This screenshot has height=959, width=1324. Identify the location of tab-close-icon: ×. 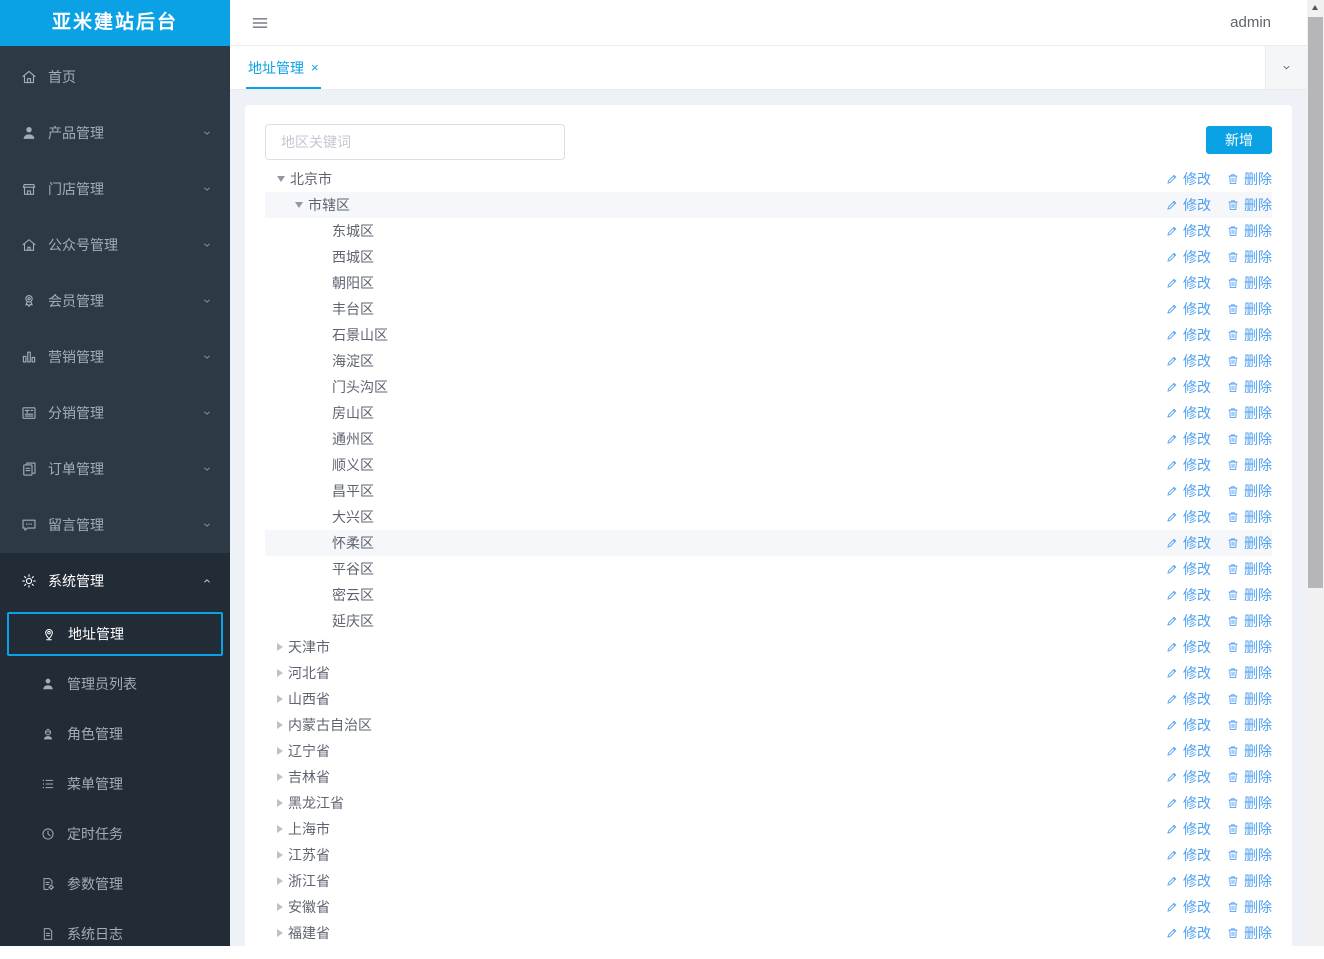
(315, 67).